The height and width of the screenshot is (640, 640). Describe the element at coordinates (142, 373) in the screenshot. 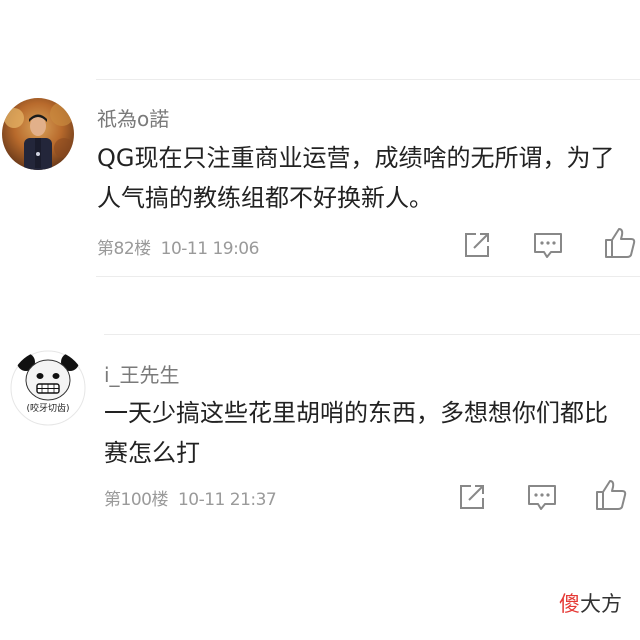

I see `username: i_王先生` at that location.